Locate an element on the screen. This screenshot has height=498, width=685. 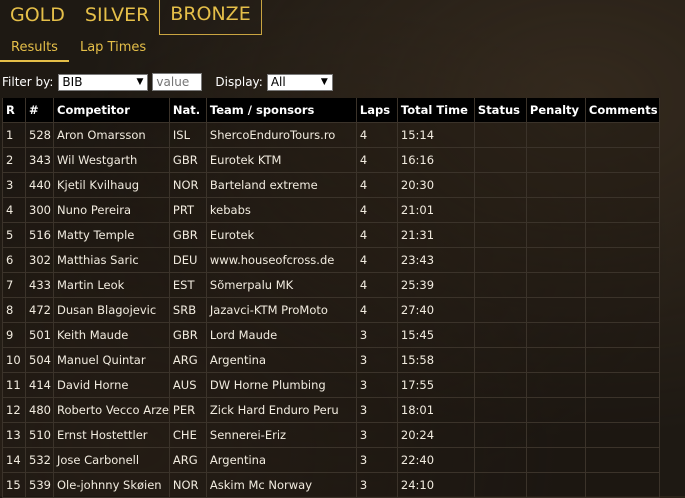
class-tabs: GOLD SILVER BRONZE is located at coordinates (131, 17).